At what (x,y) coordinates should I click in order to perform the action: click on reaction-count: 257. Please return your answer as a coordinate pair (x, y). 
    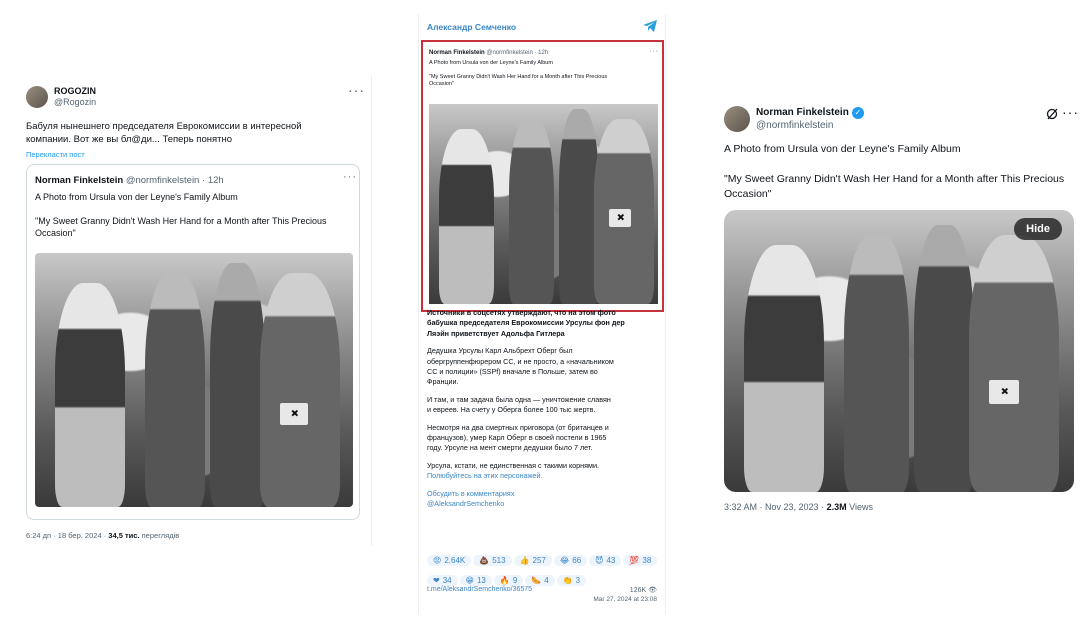
    Looking at the image, I should click on (539, 560).